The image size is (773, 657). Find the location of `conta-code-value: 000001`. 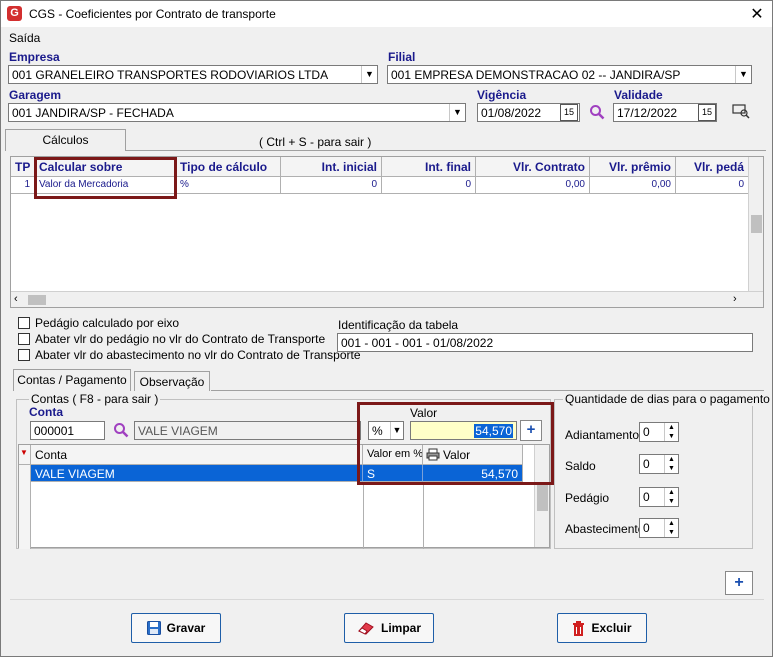

conta-code-value: 000001 is located at coordinates (54, 431).